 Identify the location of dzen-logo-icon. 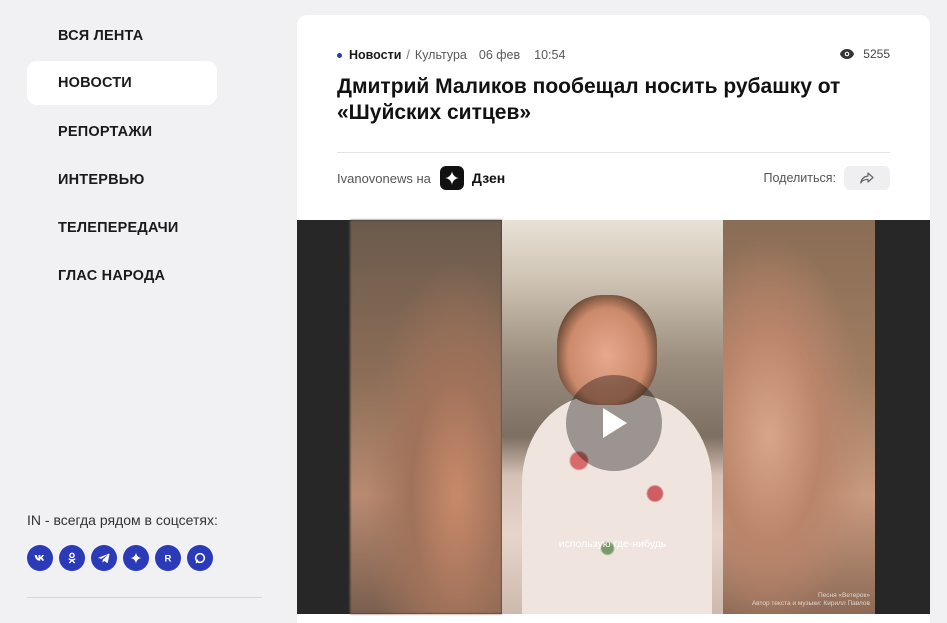
(451, 178).